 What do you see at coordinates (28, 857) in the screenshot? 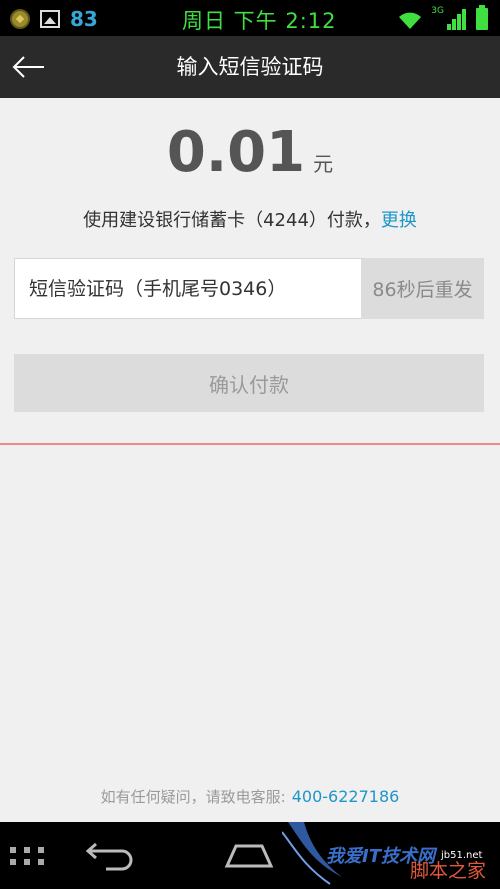
I see `menu-icon` at bounding box center [28, 857].